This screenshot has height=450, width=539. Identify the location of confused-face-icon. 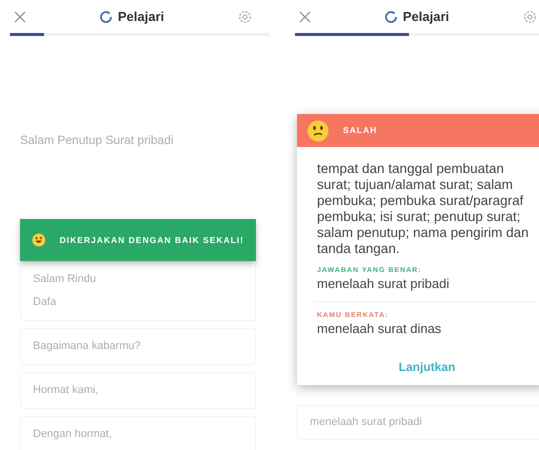
(318, 131).